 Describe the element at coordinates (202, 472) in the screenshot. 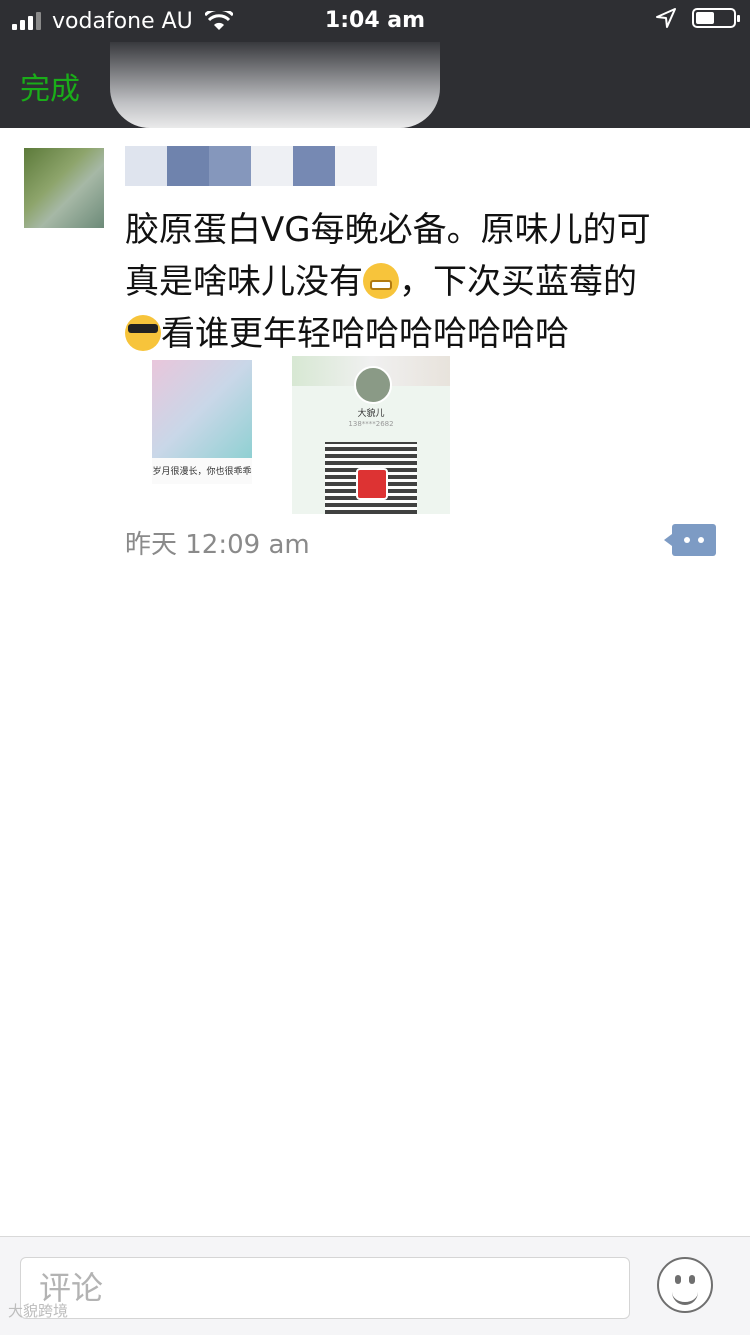

I see `photo-caption: 岁月很漫长，你也很乖乖` at that location.